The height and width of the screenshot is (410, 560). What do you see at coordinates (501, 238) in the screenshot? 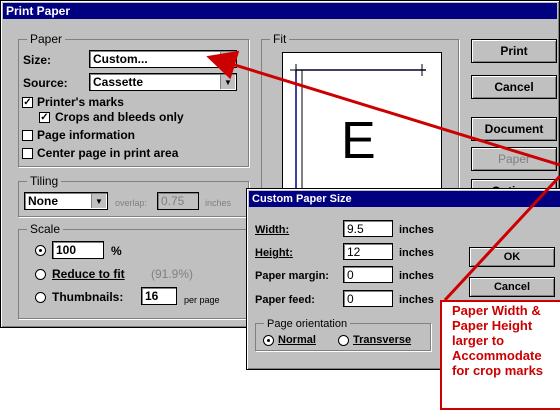
I see `arrow-to-custom-dialog-icon` at bounding box center [501, 238].